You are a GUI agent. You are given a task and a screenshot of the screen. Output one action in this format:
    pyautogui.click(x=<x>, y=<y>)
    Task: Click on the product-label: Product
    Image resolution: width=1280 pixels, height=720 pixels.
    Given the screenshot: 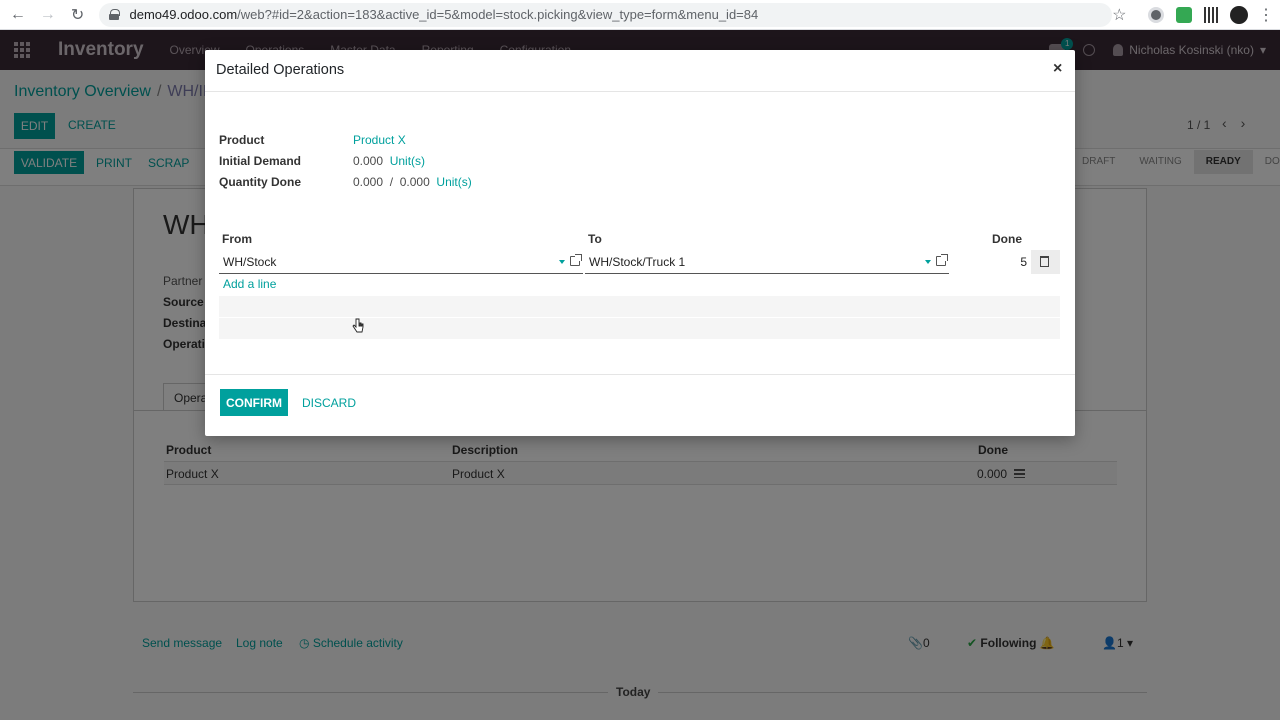 What is the action you would take?
    pyautogui.click(x=242, y=140)
    